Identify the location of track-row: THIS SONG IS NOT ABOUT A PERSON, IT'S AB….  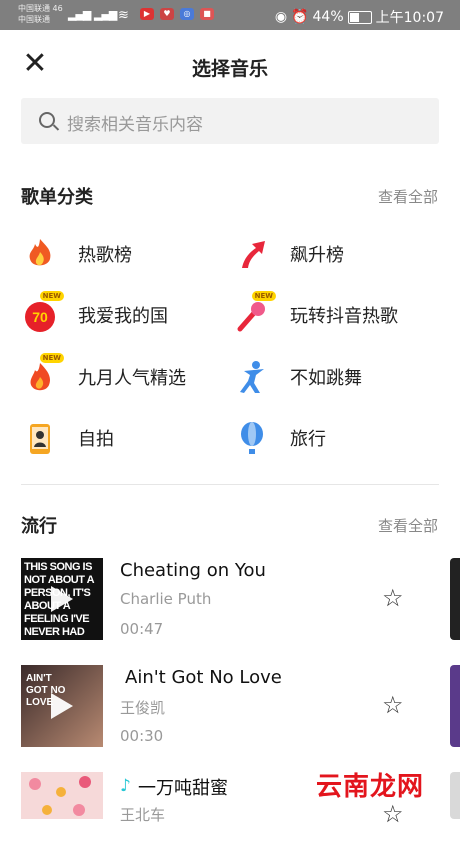
(230, 600).